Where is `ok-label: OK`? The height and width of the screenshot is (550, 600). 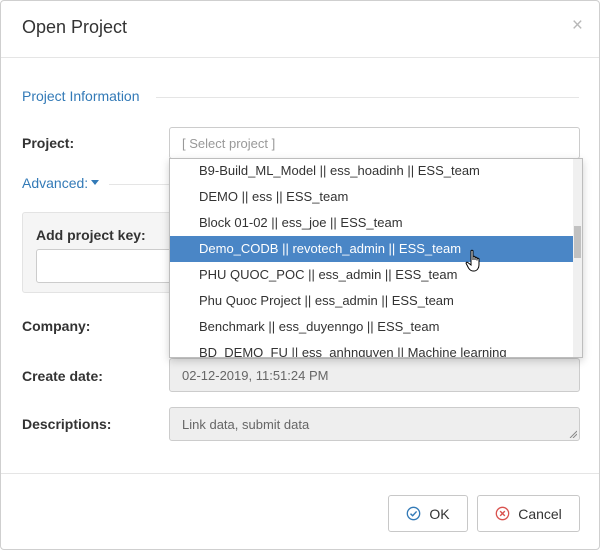 ok-label: OK is located at coordinates (439, 513).